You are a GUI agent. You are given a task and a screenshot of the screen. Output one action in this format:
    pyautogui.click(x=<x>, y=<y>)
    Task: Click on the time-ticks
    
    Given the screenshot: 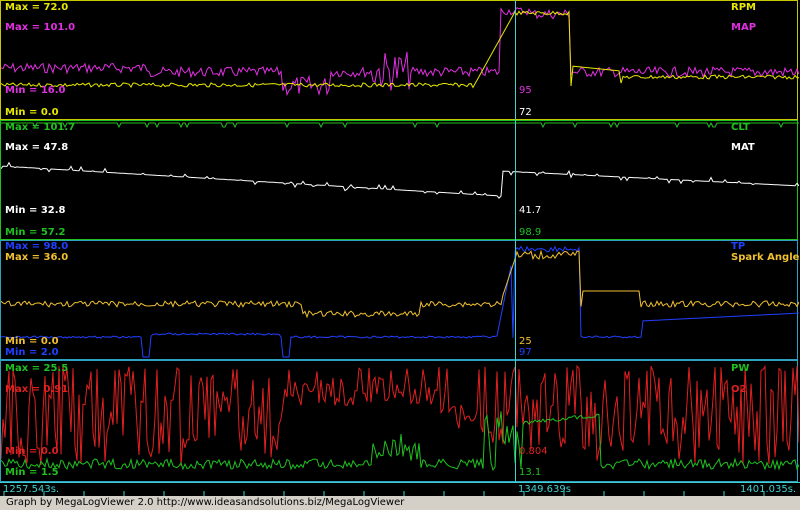 What is the action you would take?
    pyautogui.click(x=384, y=494)
    